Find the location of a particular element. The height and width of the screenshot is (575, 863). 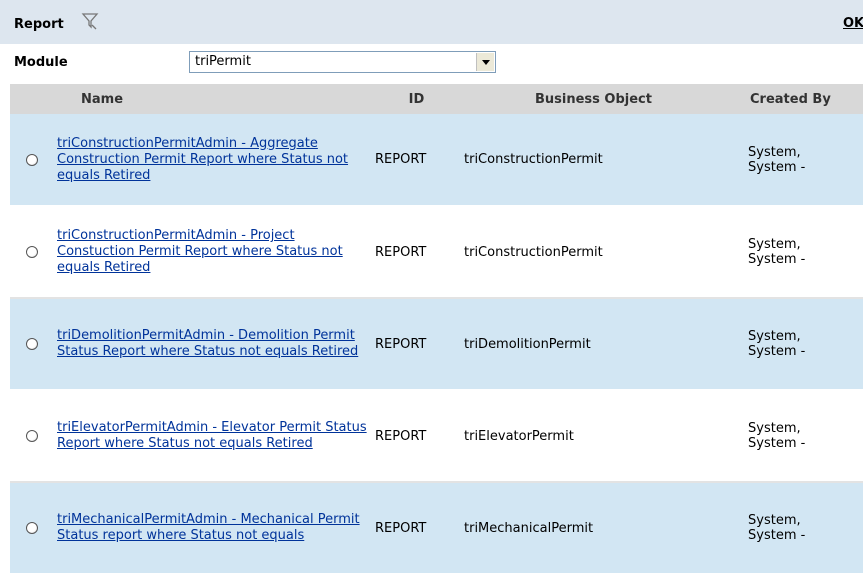

page-title: Report is located at coordinates (39, 24).